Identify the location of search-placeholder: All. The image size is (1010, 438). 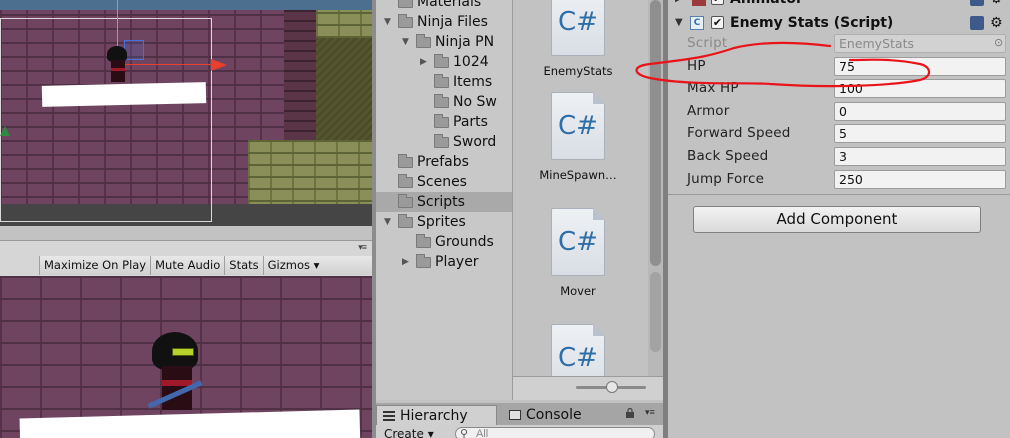
(482, 433).